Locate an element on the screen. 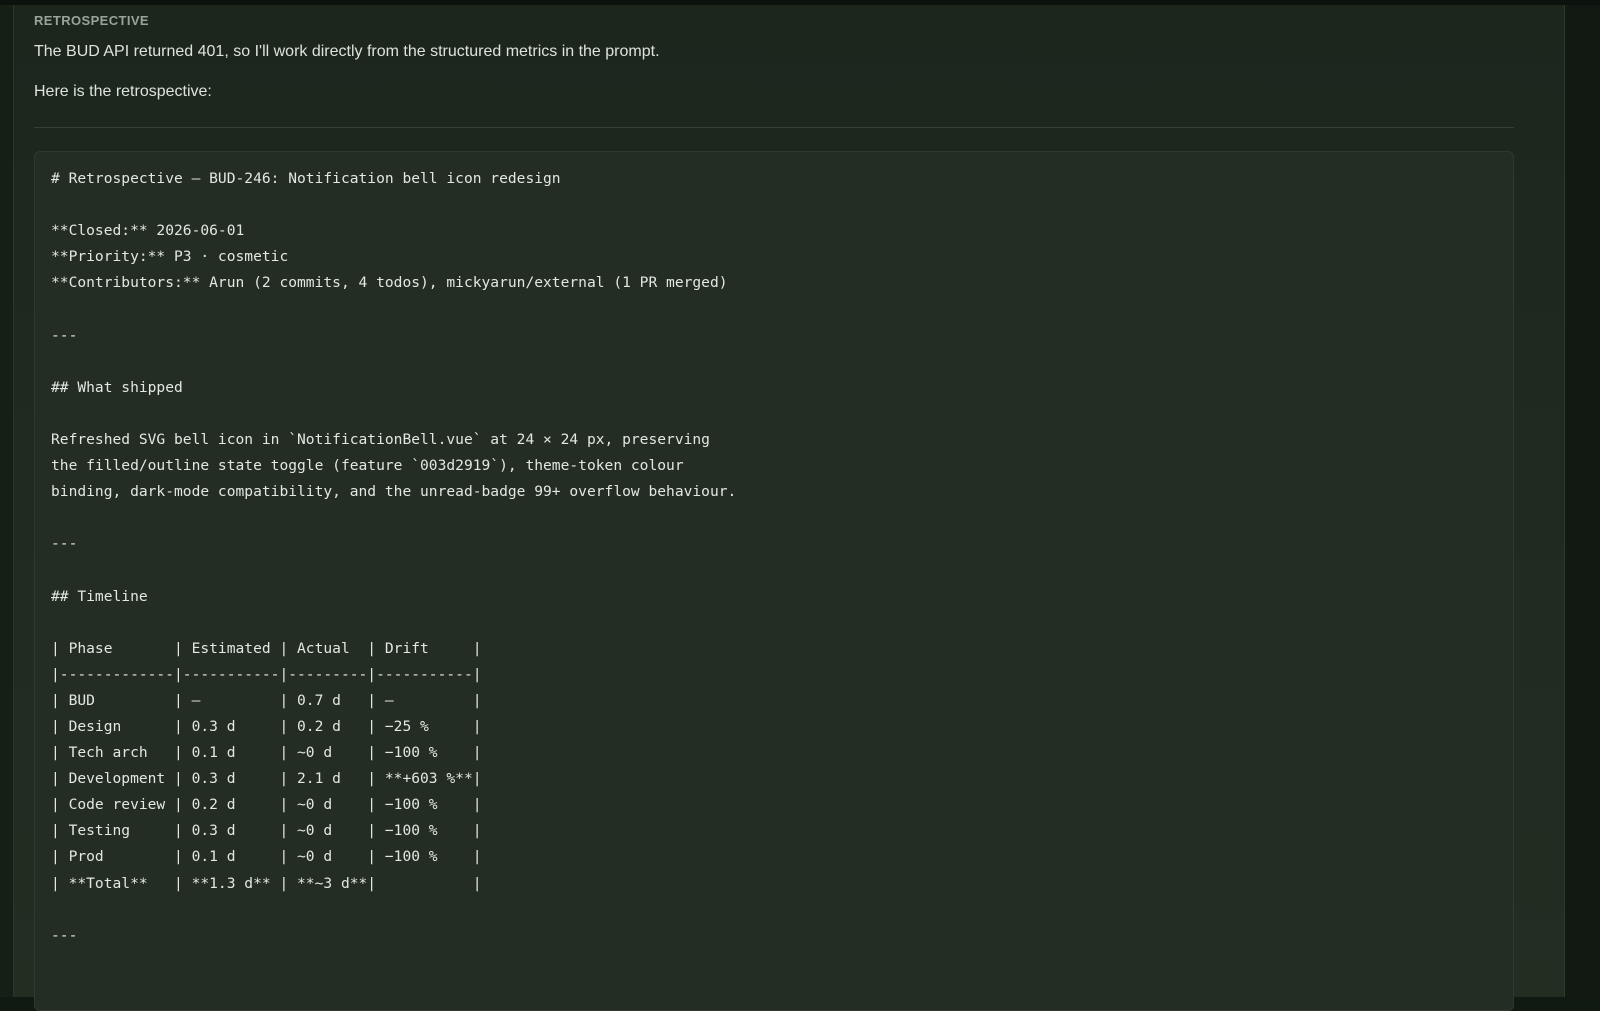 The image size is (1600, 1011). code-line: ## Timeline is located at coordinates (99, 596).